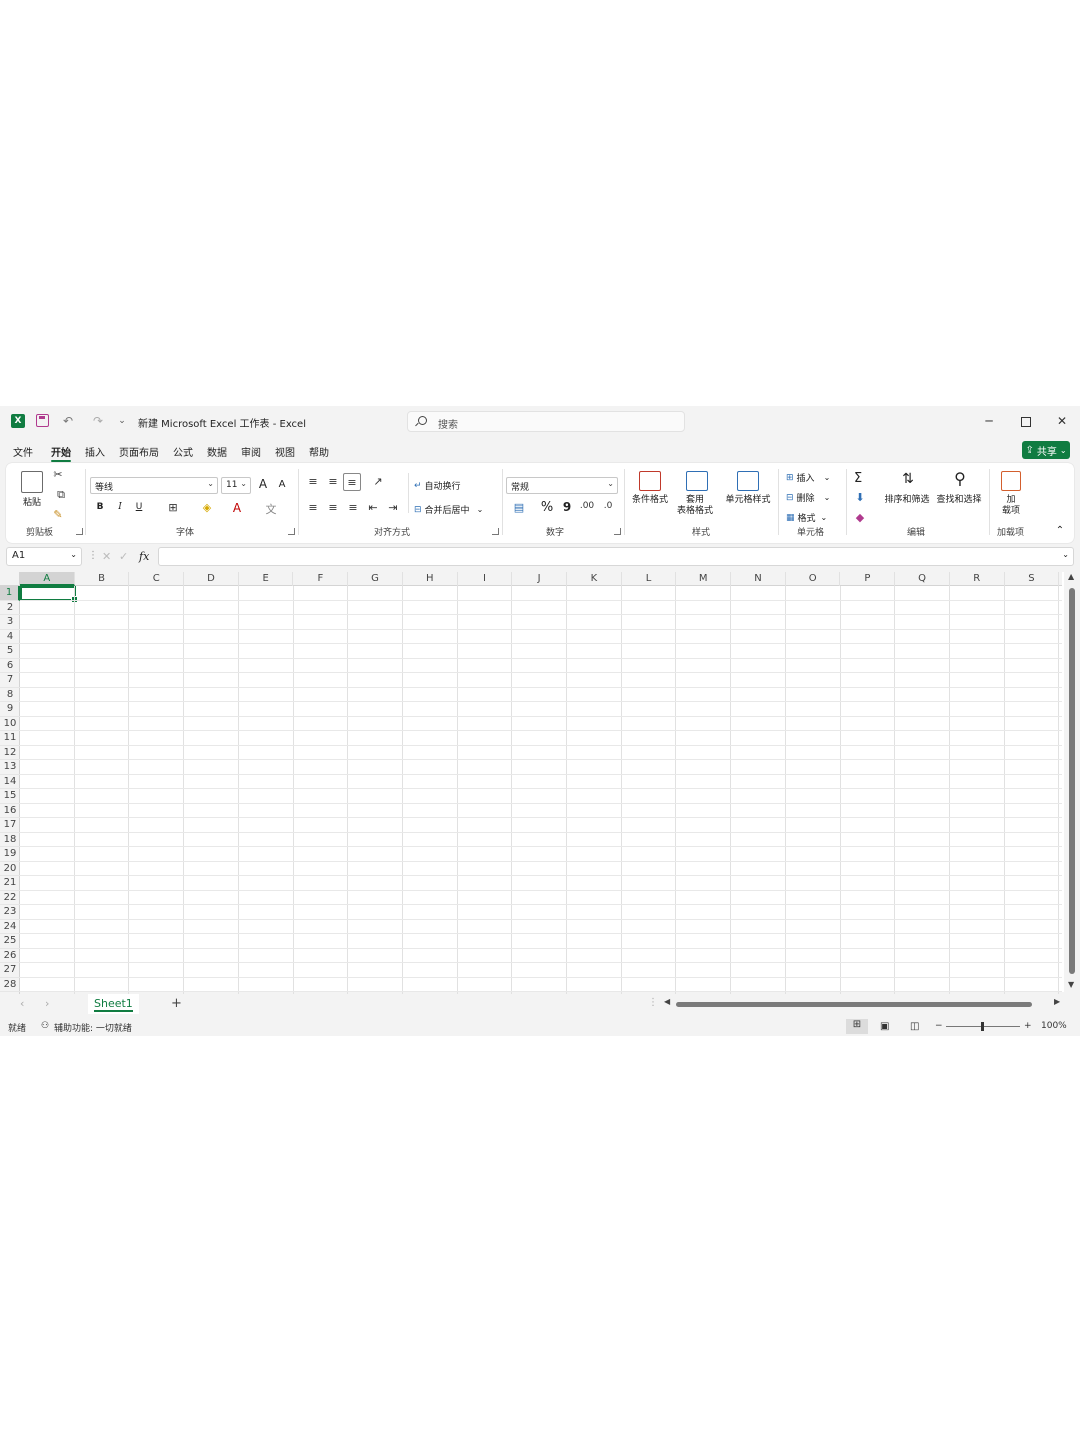 This screenshot has width=1080, height=1439. What do you see at coordinates (907, 500) in the screenshot?
I see `sort-filter-button: 排序和筛选` at bounding box center [907, 500].